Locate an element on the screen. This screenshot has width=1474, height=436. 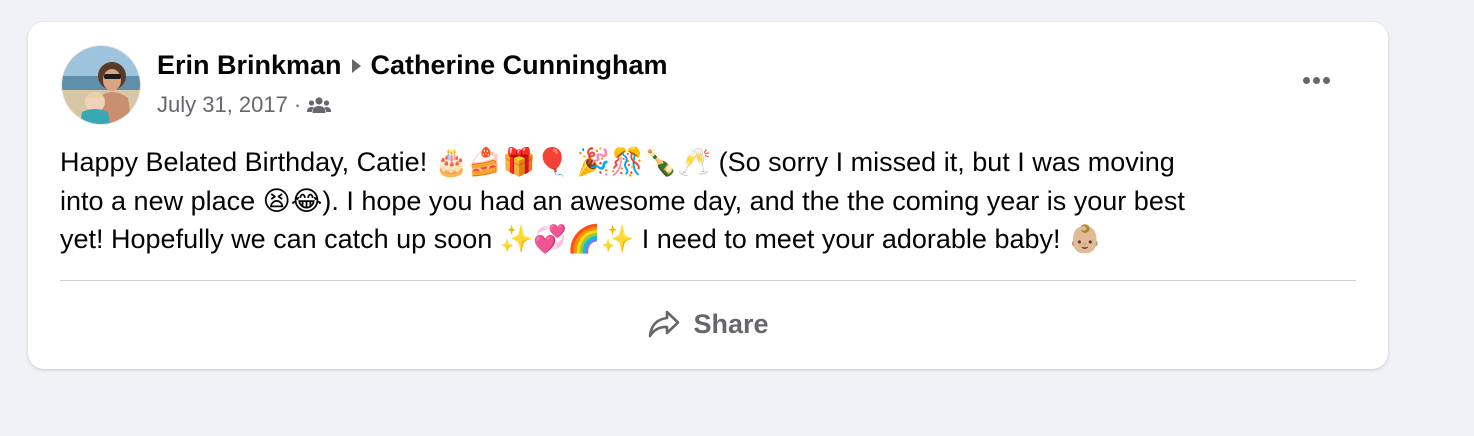
share-button: Share is located at coordinates (708, 324).